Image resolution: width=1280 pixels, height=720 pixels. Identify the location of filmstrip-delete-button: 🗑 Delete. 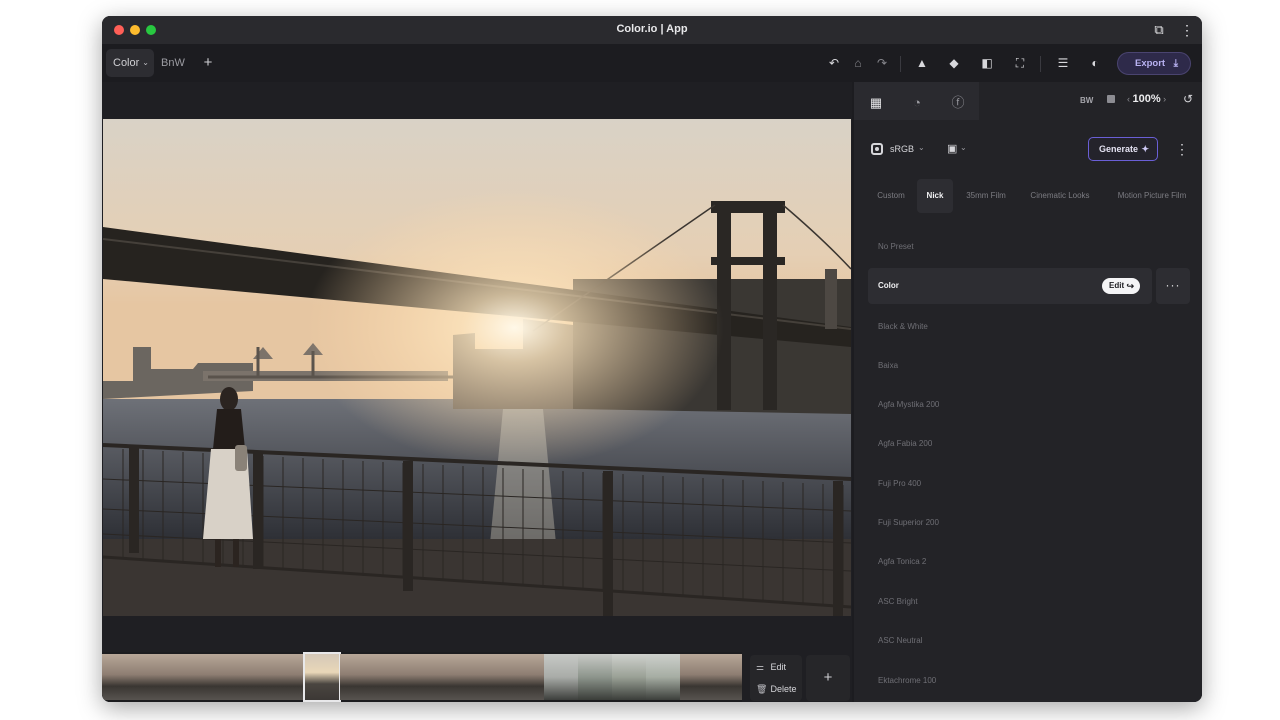
(776, 689).